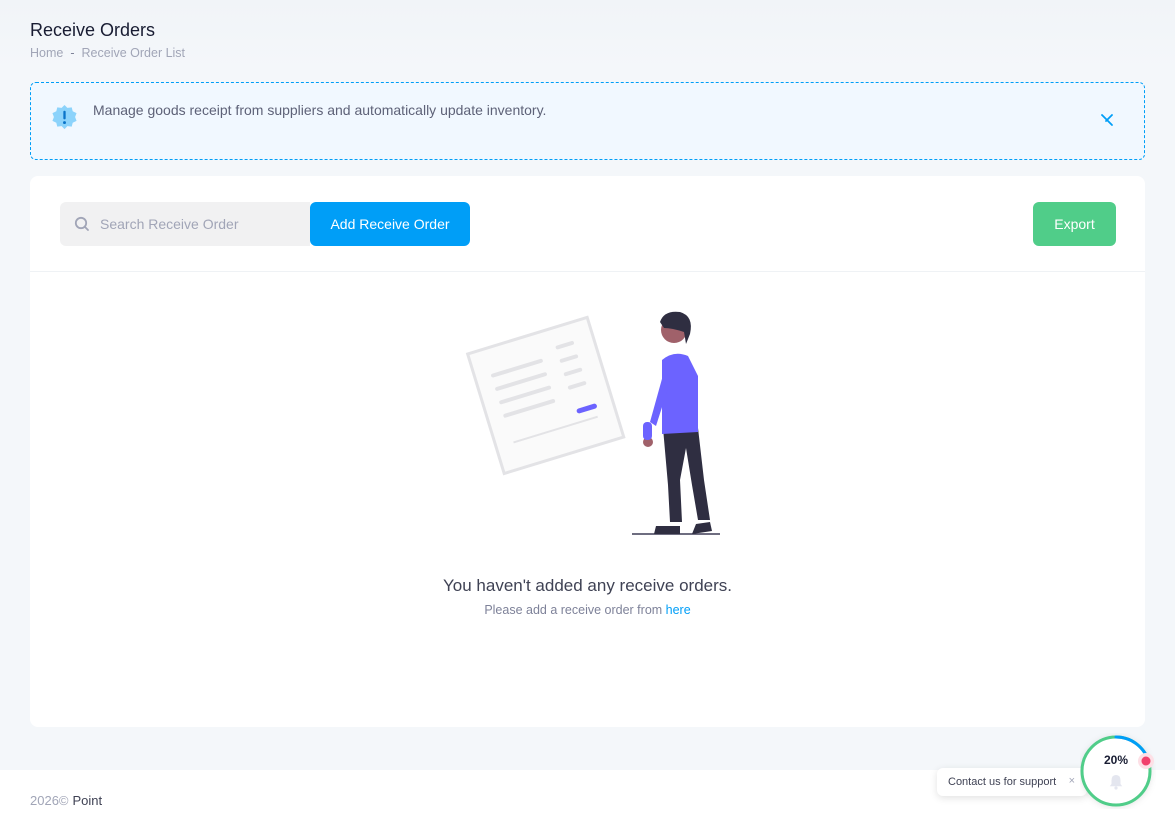 The image size is (1175, 830). I want to click on empty-state-title: You haven't added any receive orders., so click(587, 585).